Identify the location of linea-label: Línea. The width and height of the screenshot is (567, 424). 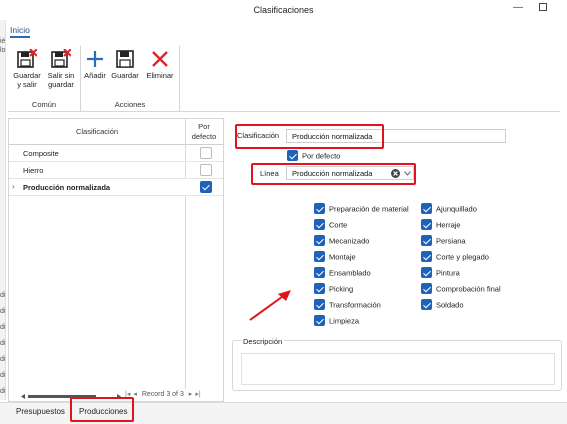
(269, 173).